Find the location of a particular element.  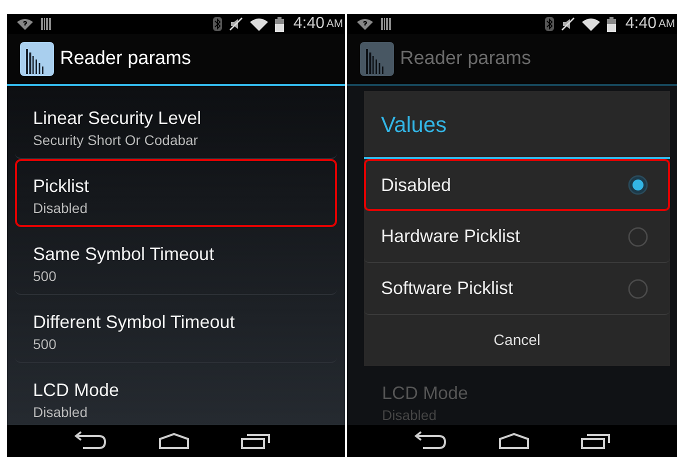

option-row: Hardware Picklist is located at coordinates (517, 237).